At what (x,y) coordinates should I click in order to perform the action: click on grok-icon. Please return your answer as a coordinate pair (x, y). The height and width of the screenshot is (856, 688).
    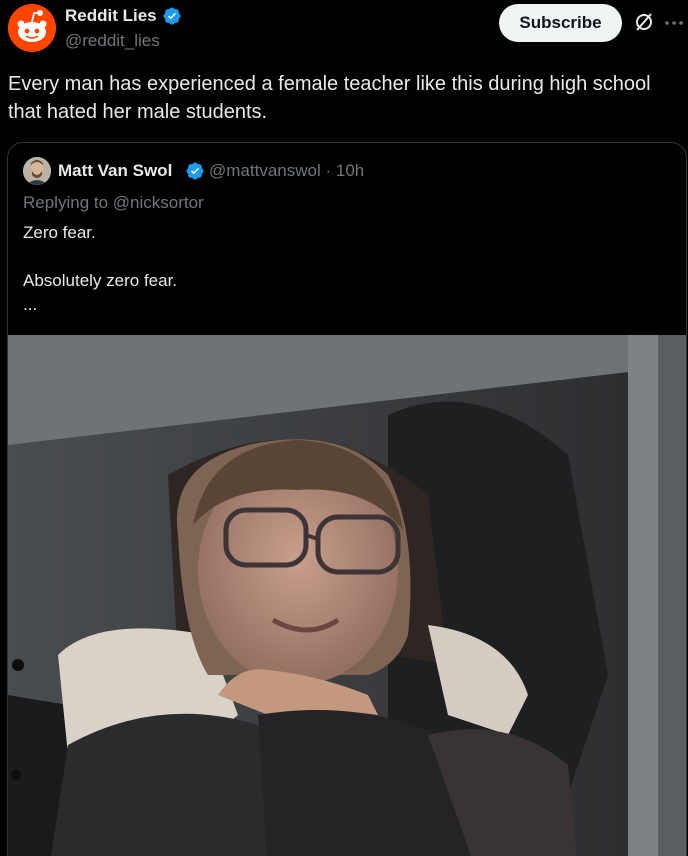
    Looking at the image, I should click on (644, 22).